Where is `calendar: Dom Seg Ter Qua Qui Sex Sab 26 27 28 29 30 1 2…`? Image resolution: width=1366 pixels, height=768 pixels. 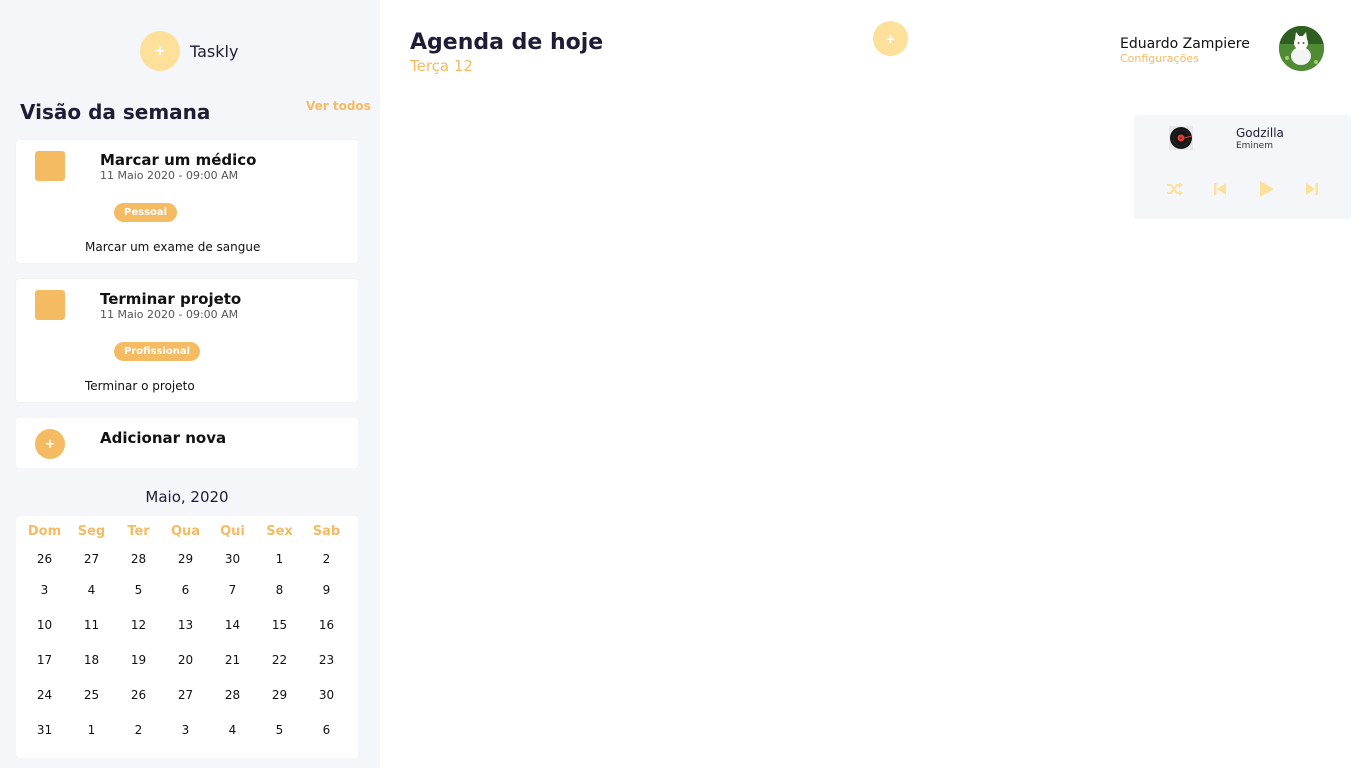
calendar: Dom Seg Ter Qua Qui Sex Sab 26 27 28 29 30 1 2… is located at coordinates (187, 637).